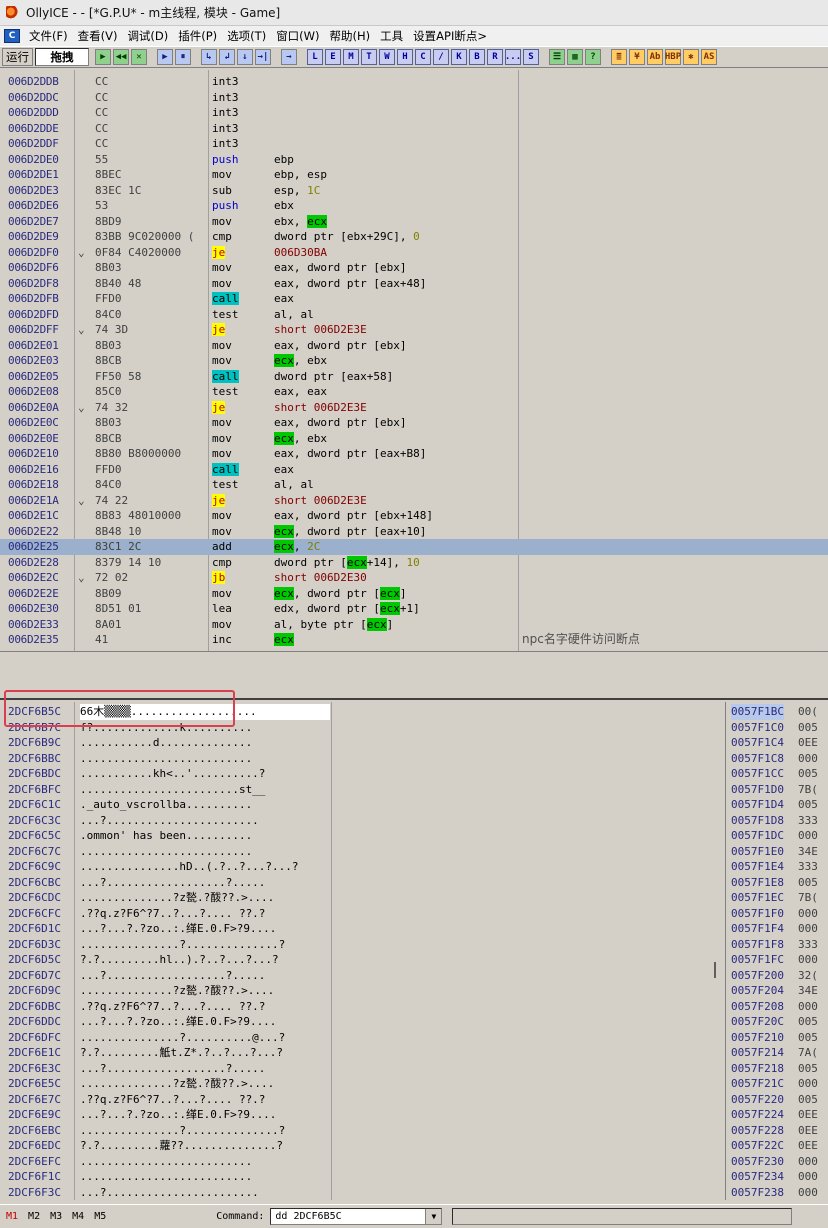 The width and height of the screenshot is (828, 1228). Describe the element at coordinates (315, 57) in the screenshot. I see `log-window-button: L` at that location.